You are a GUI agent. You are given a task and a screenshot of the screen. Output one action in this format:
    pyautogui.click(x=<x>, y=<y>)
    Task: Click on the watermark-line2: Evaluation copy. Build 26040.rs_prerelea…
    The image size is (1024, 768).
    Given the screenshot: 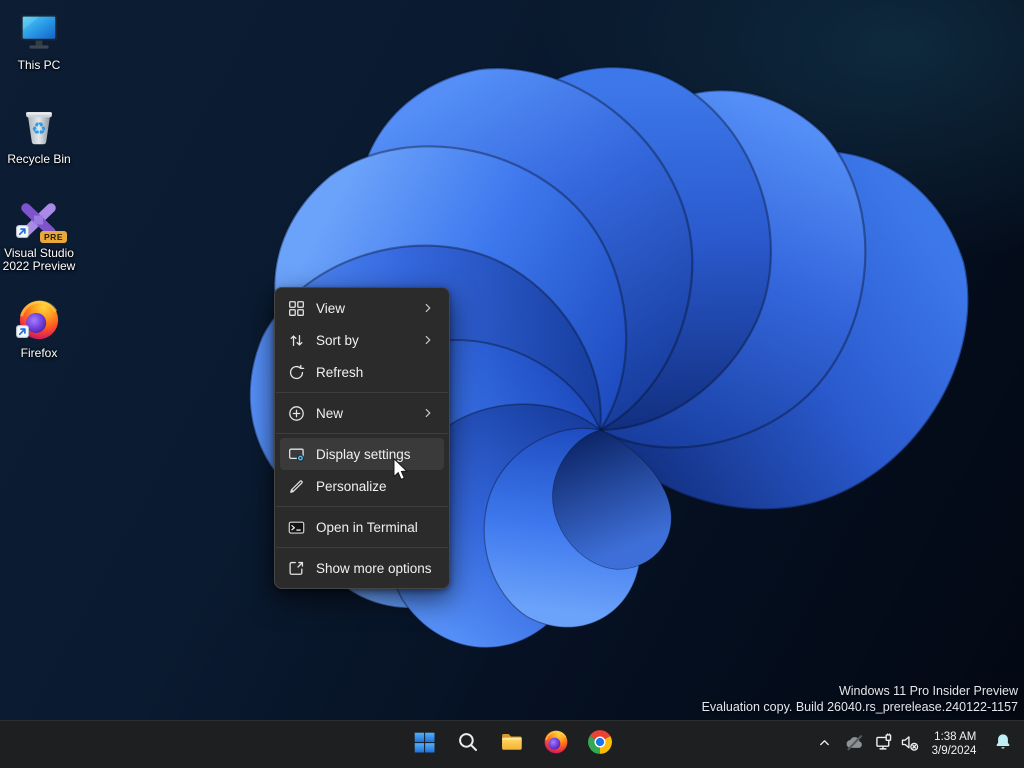 What is the action you would take?
    pyautogui.click(x=859, y=706)
    